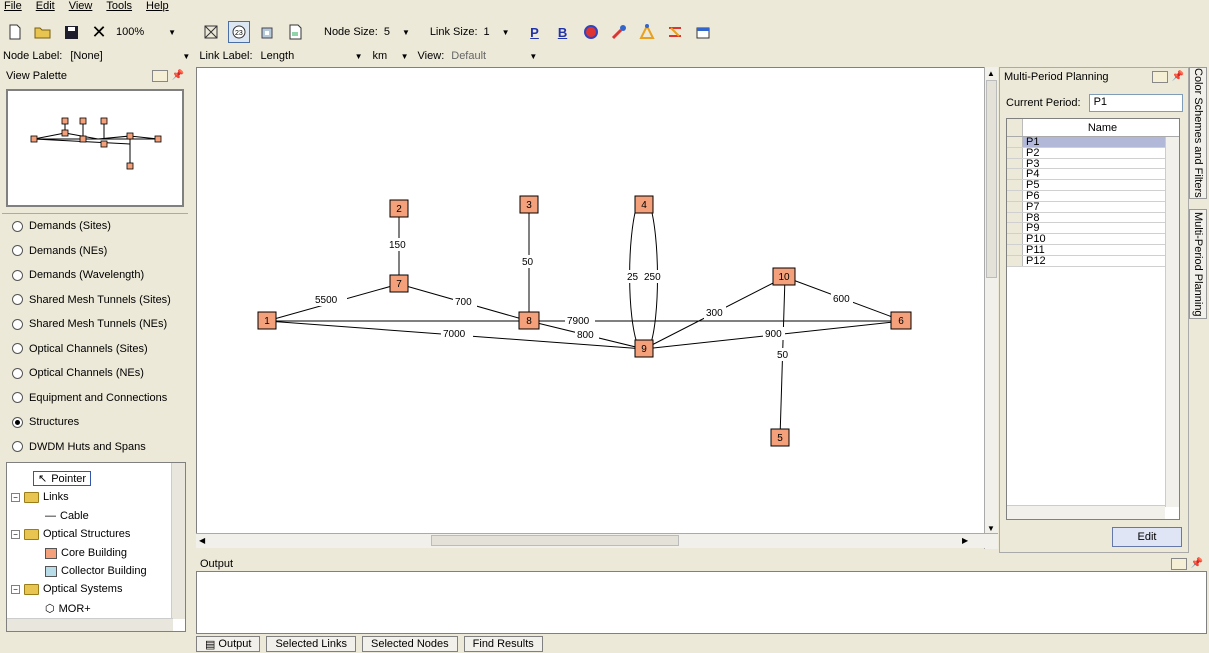  I want to click on tab-color-schemes-filters: Color Schemes and Filters, so click(1198, 133).